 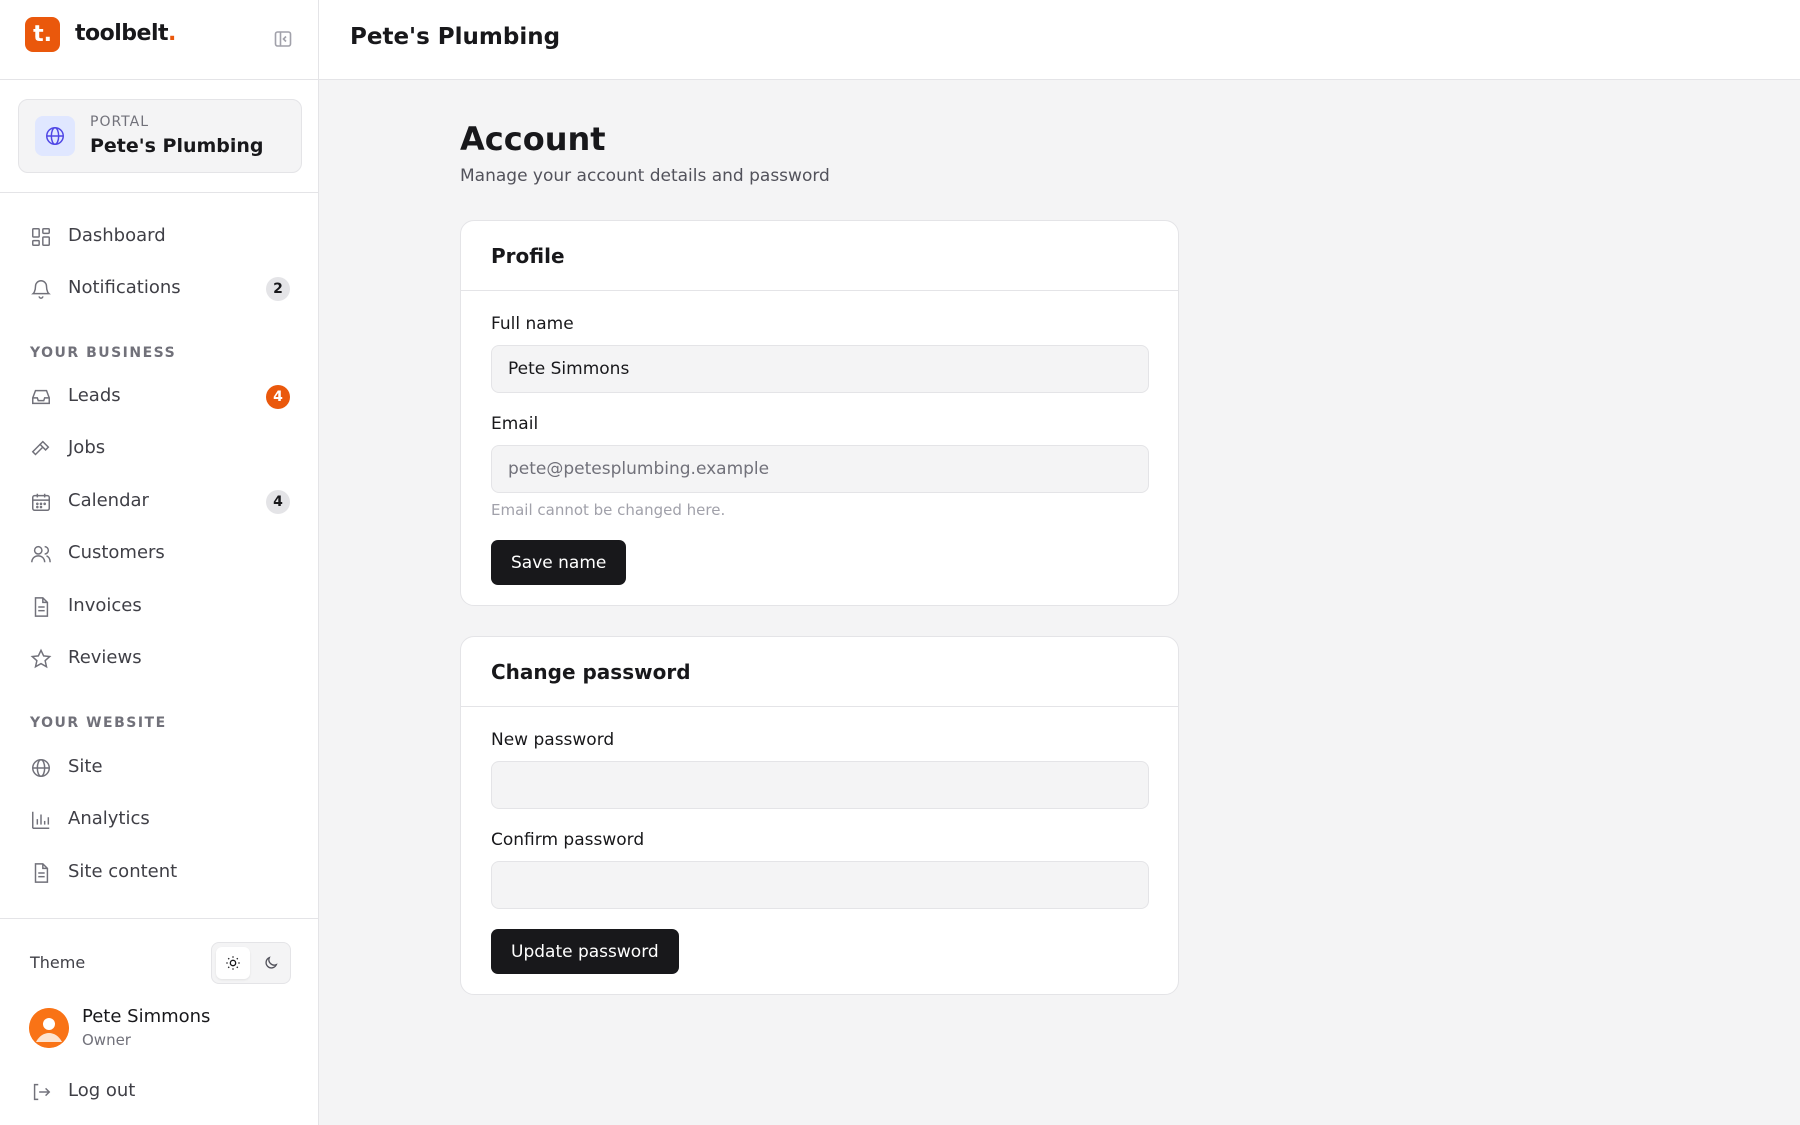 What do you see at coordinates (159, 819) in the screenshot?
I see `sidebar-item-analytics: Analytics` at bounding box center [159, 819].